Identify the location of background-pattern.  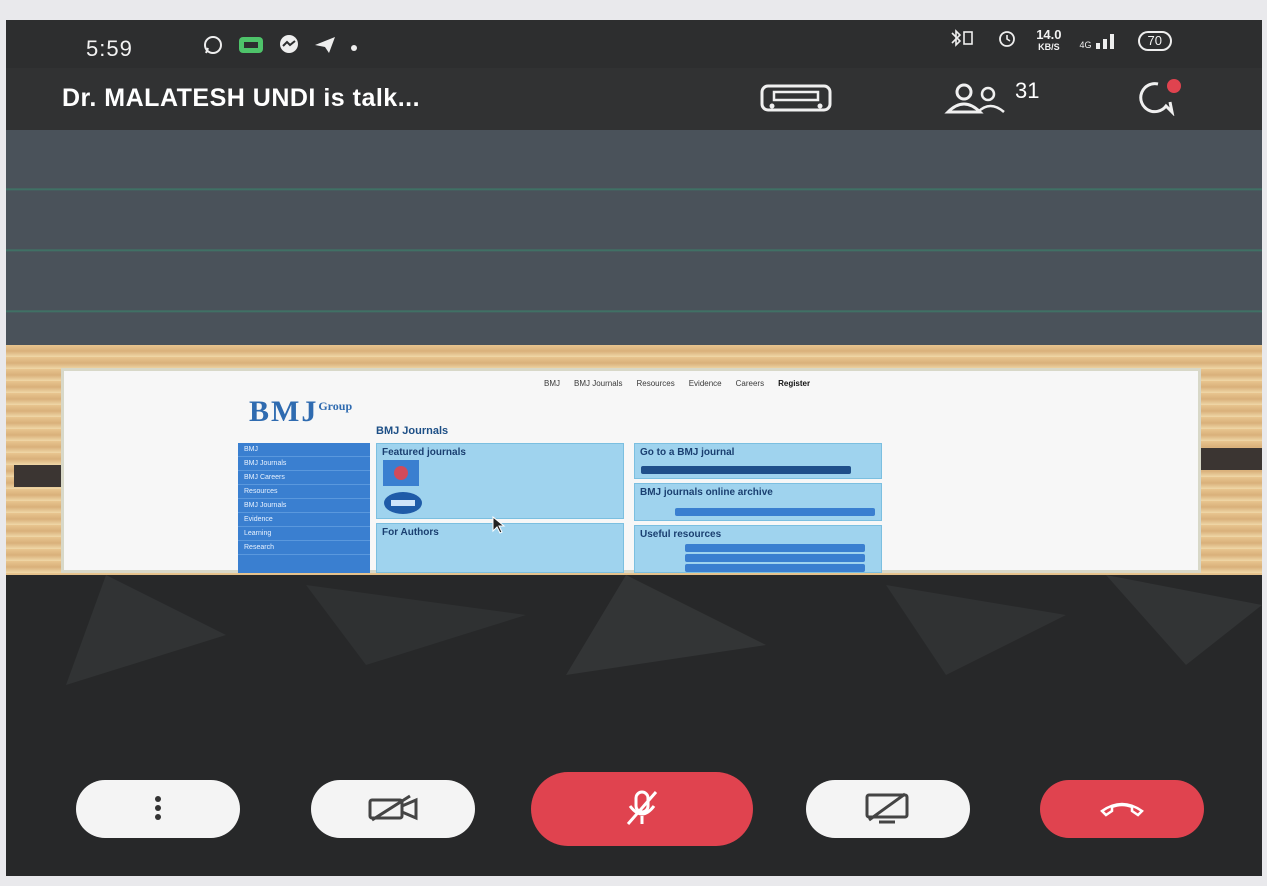
(664, 630).